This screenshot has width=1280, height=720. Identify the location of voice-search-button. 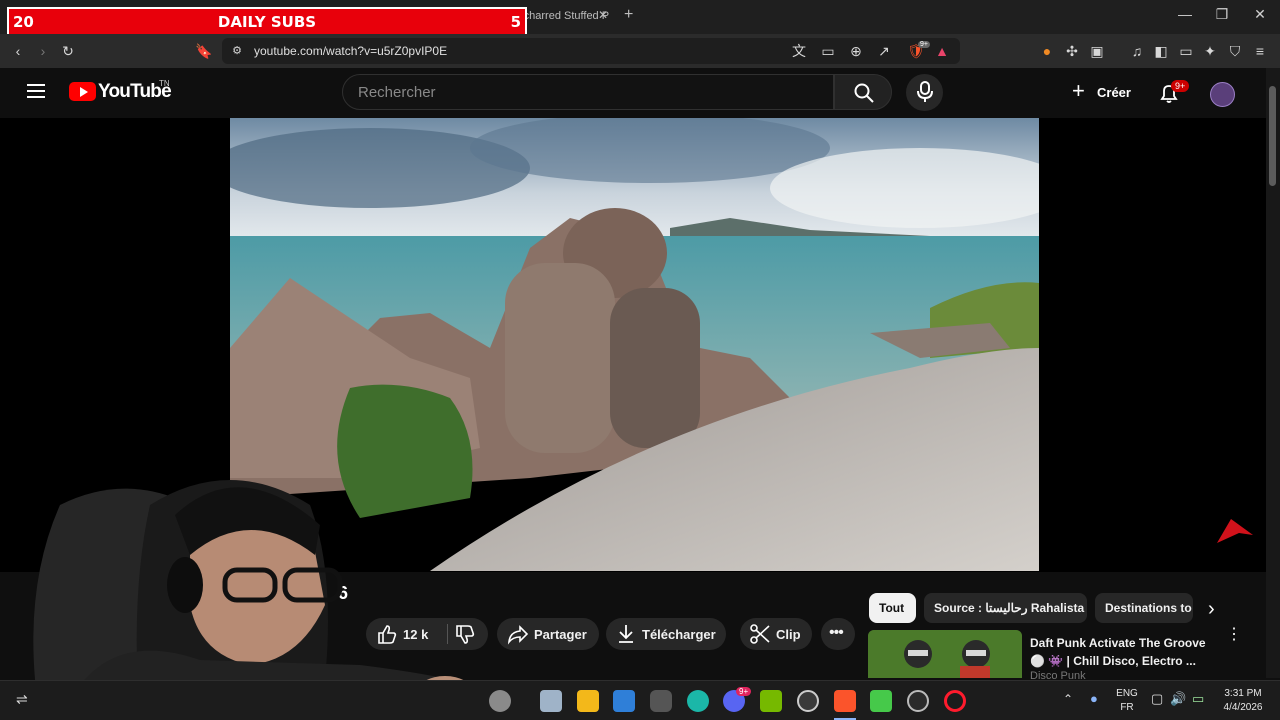
(924, 92).